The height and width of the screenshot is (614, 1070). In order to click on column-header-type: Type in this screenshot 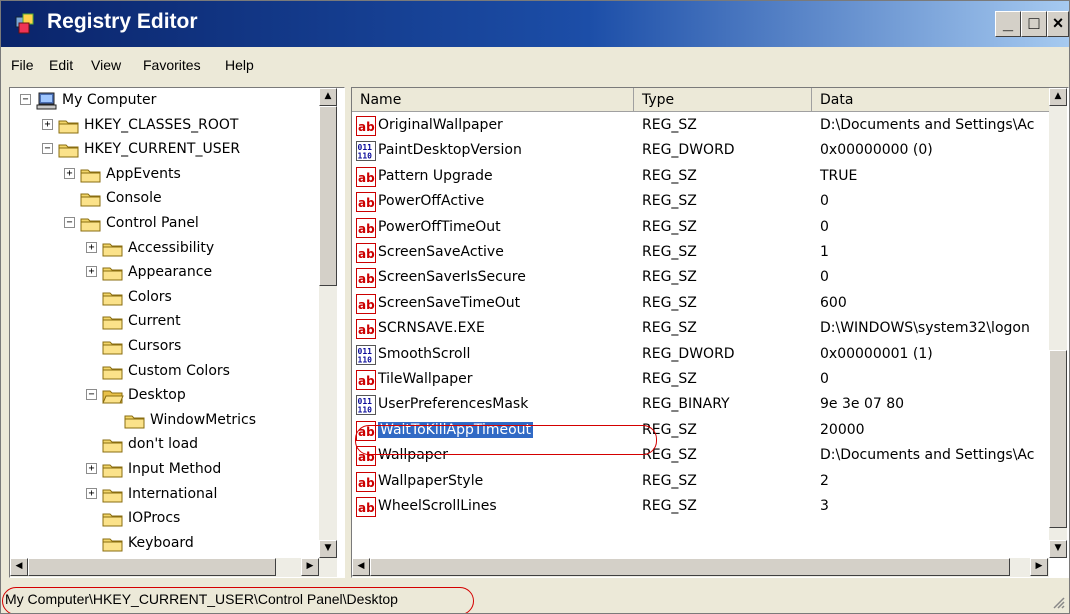, I will do `click(723, 100)`.